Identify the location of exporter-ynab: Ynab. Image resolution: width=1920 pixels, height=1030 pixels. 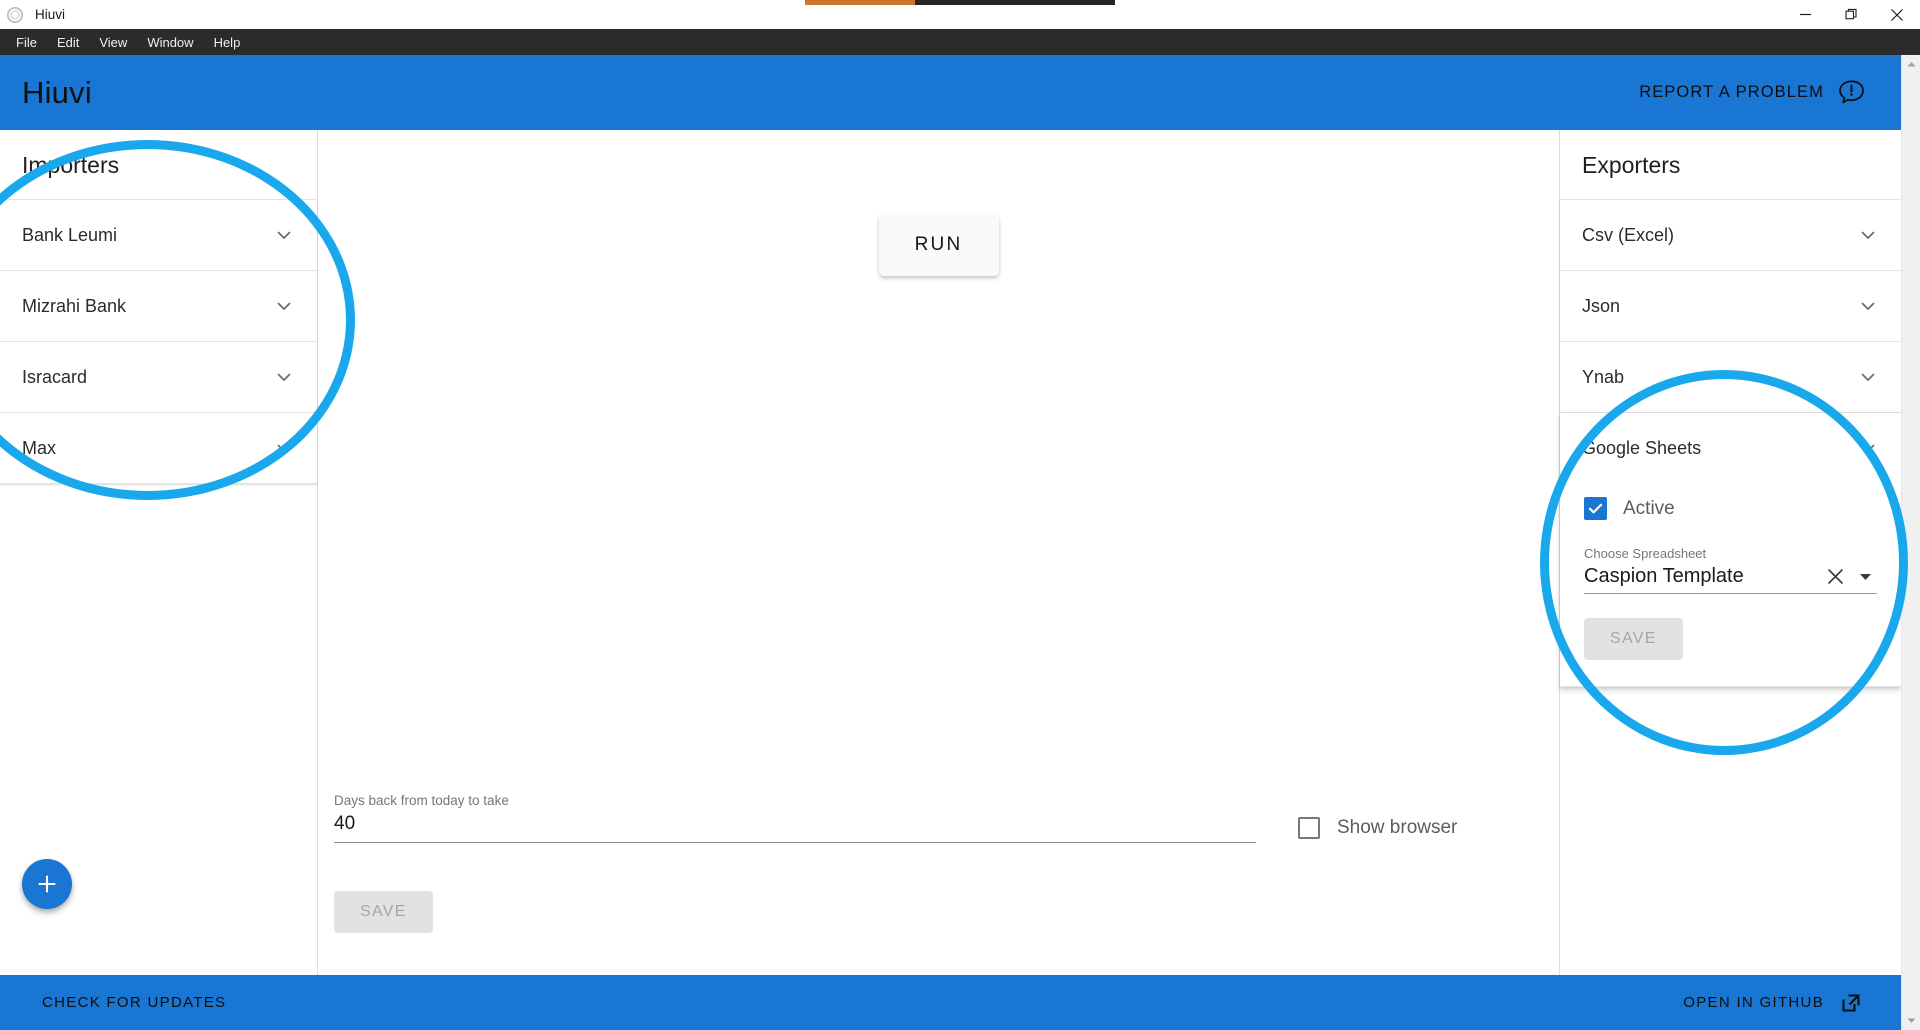
(1730, 377).